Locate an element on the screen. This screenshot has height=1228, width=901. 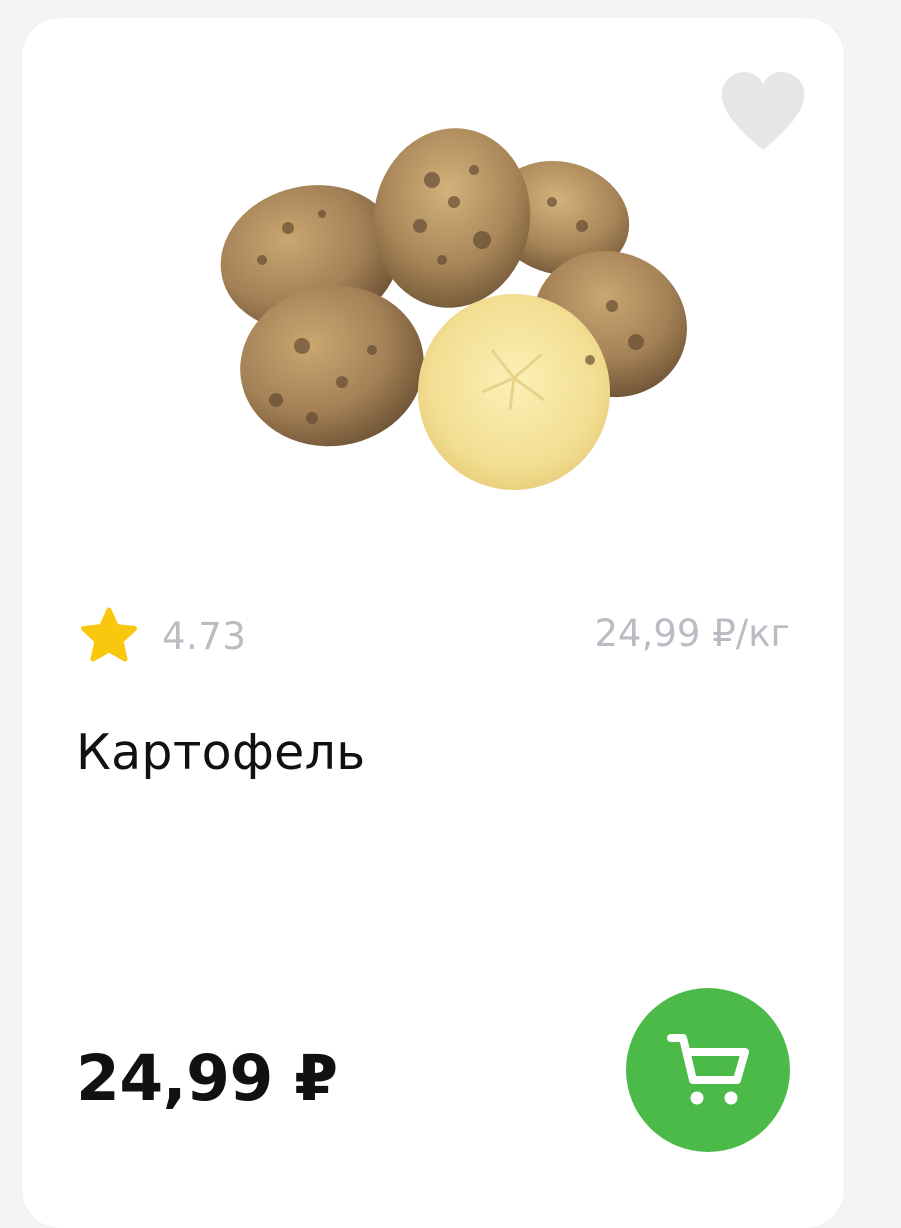
product-rating: 4.73 is located at coordinates (163, 636).